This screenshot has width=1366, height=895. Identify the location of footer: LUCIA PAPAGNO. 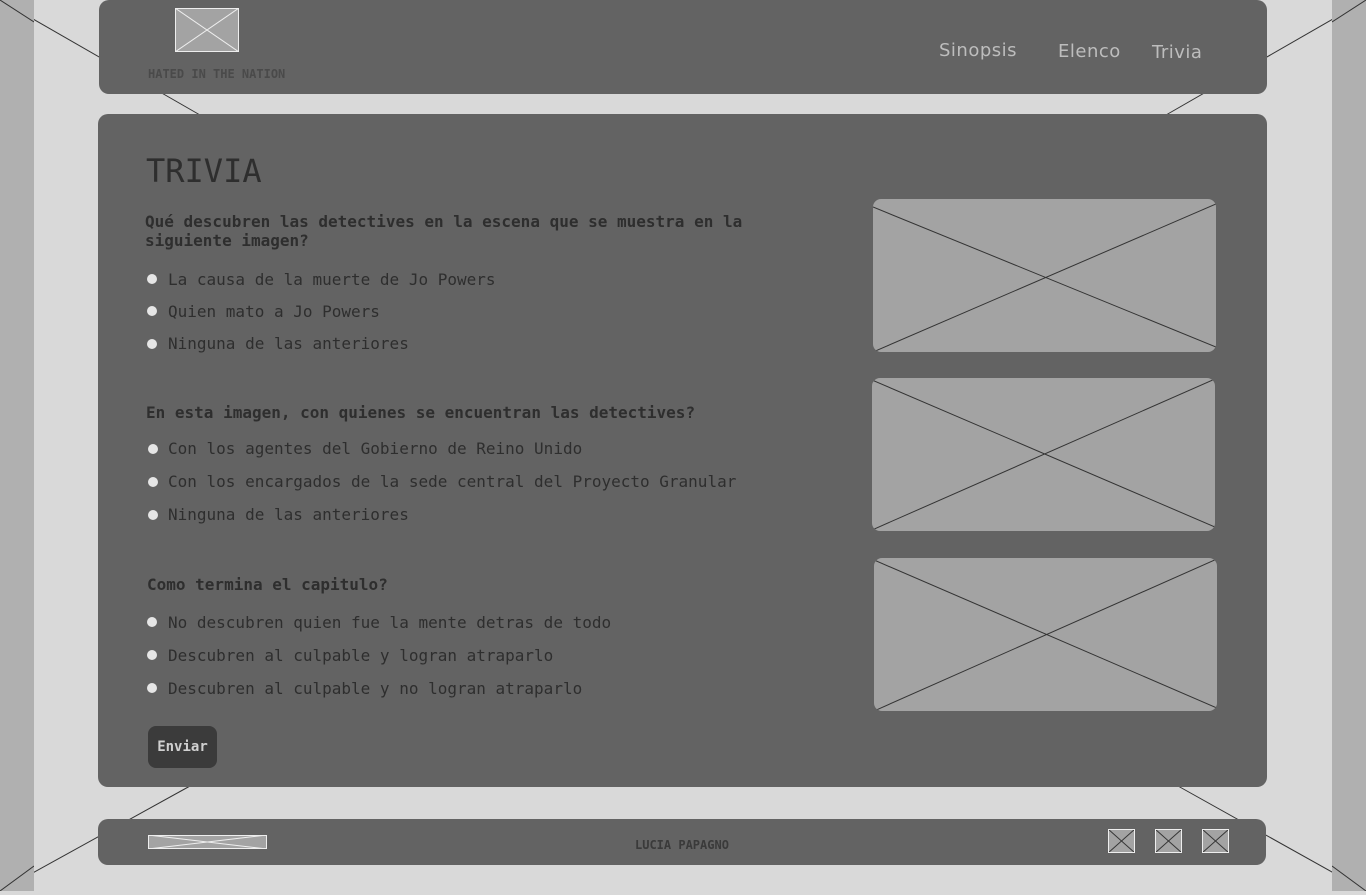
(682, 842).